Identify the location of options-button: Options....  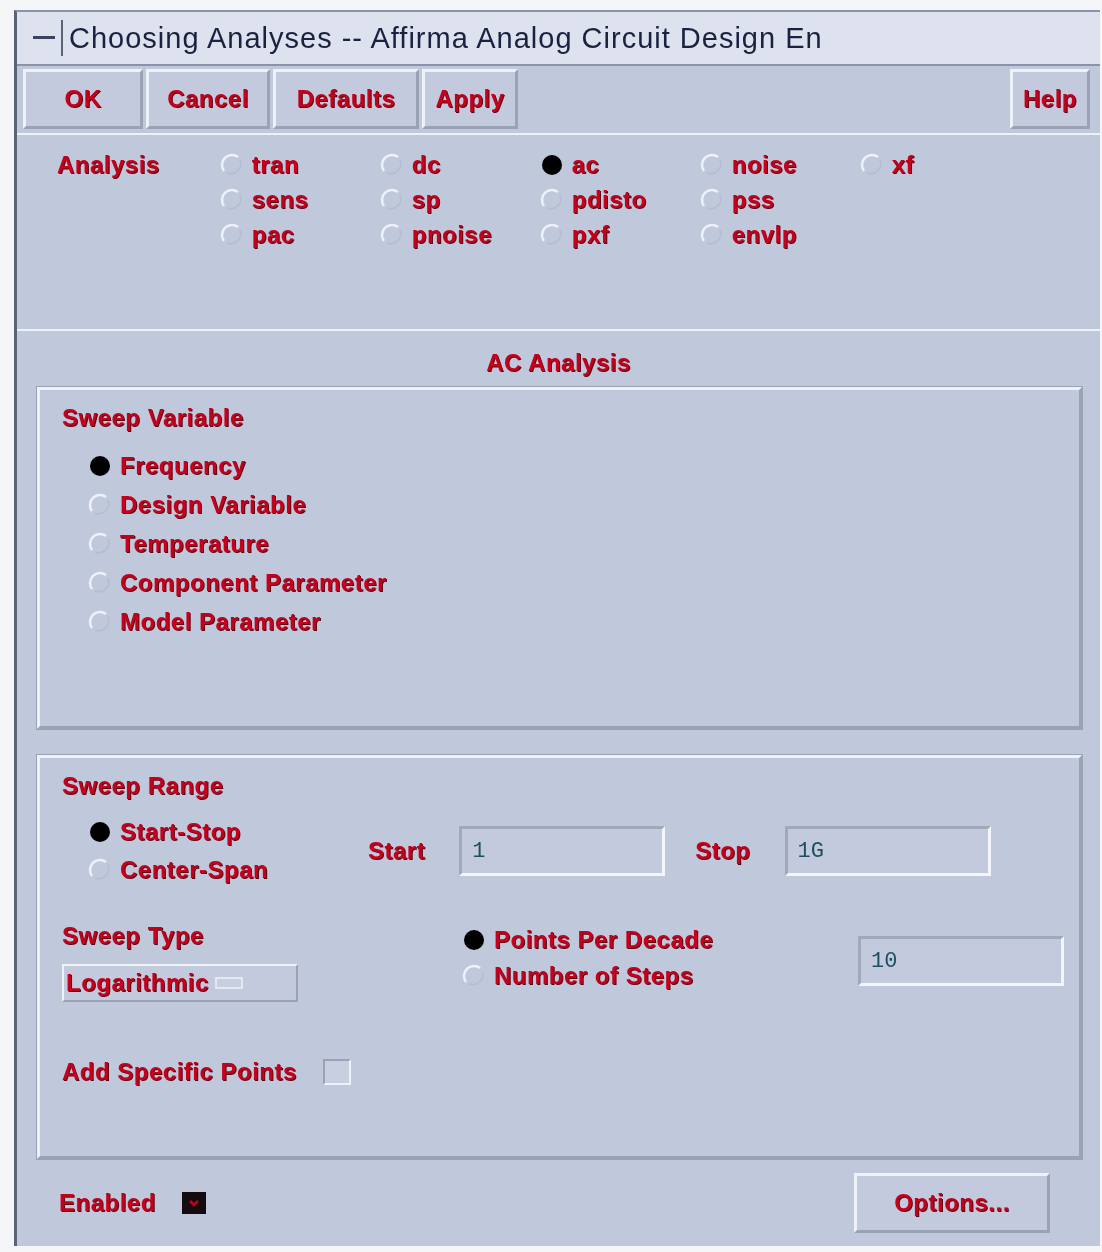
(952, 1203).